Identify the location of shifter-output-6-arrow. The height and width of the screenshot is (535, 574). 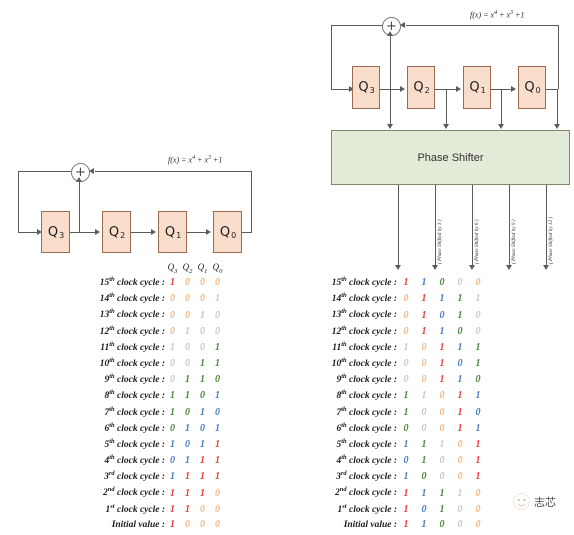
(472, 267).